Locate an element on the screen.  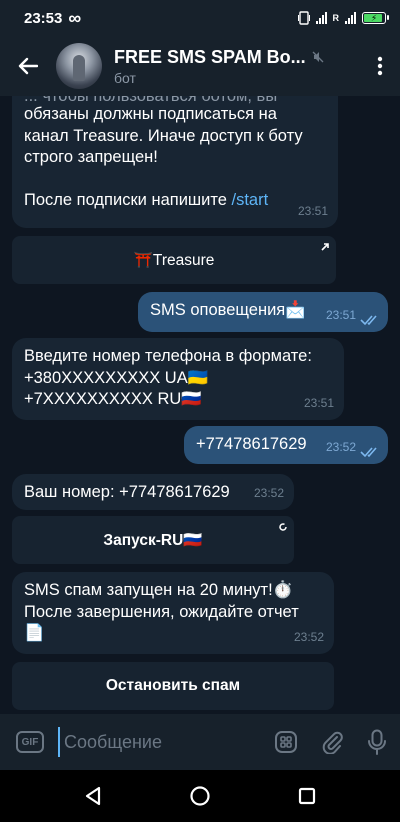
message-incoming: Ваш номер: +77478617629 23:52 is located at coordinates (153, 492).